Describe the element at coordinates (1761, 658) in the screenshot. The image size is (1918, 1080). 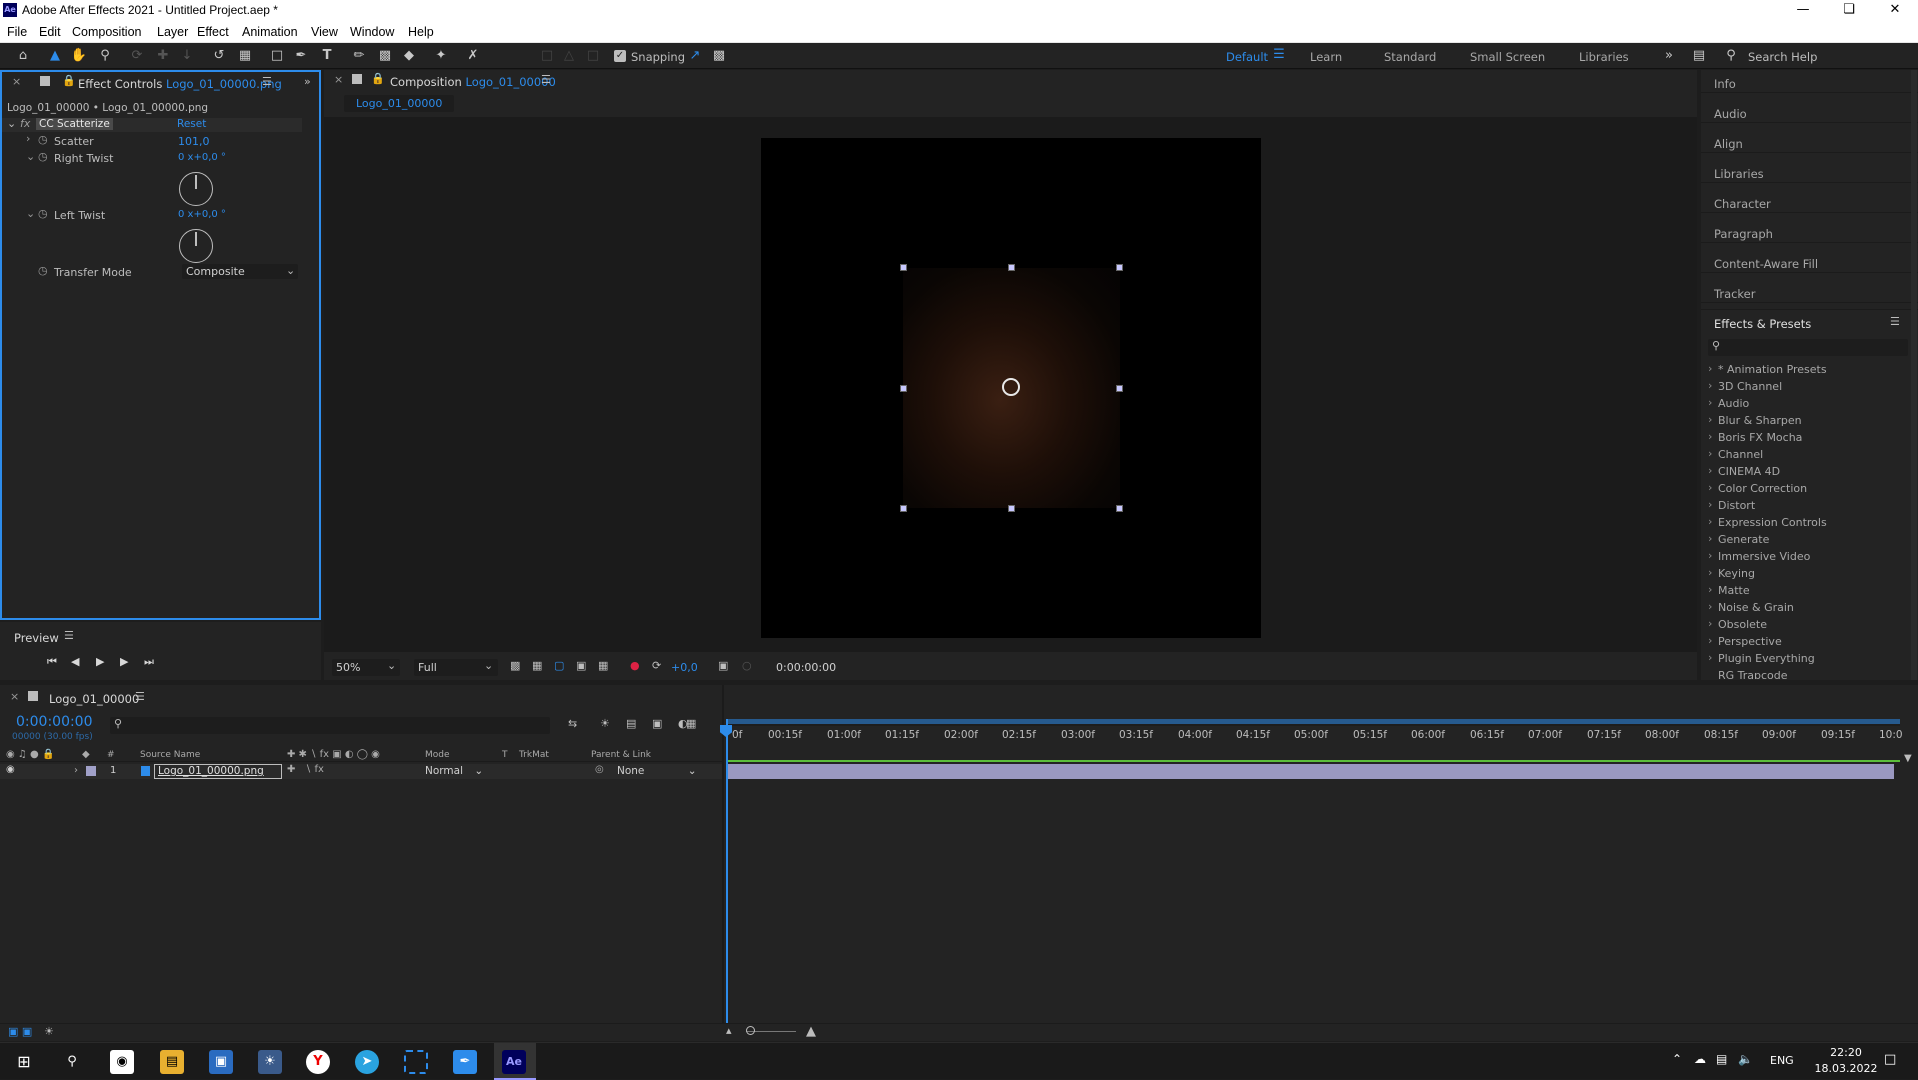
I see `effect-category: Plugin Everything` at that location.